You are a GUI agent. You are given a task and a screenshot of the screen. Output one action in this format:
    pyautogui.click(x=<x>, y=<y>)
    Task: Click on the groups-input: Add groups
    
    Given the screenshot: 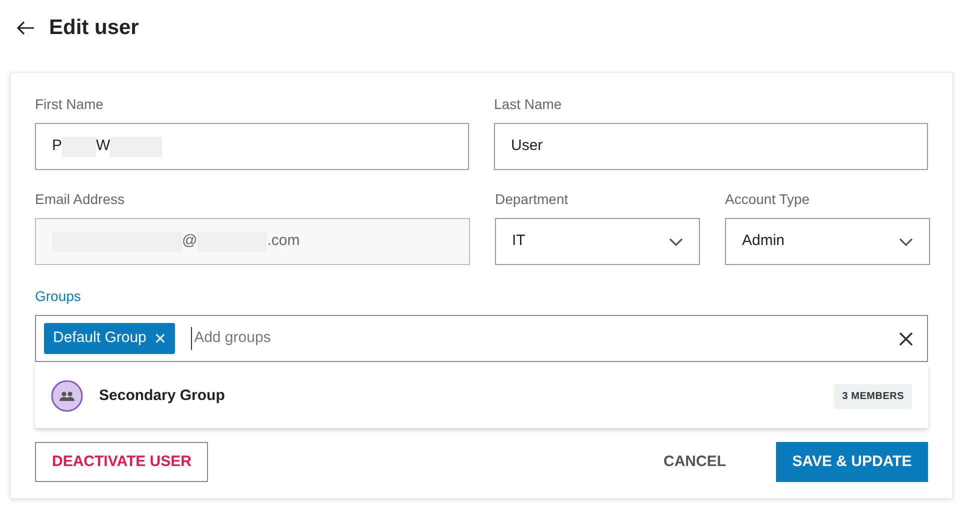 What is the action you would take?
    pyautogui.click(x=537, y=338)
    